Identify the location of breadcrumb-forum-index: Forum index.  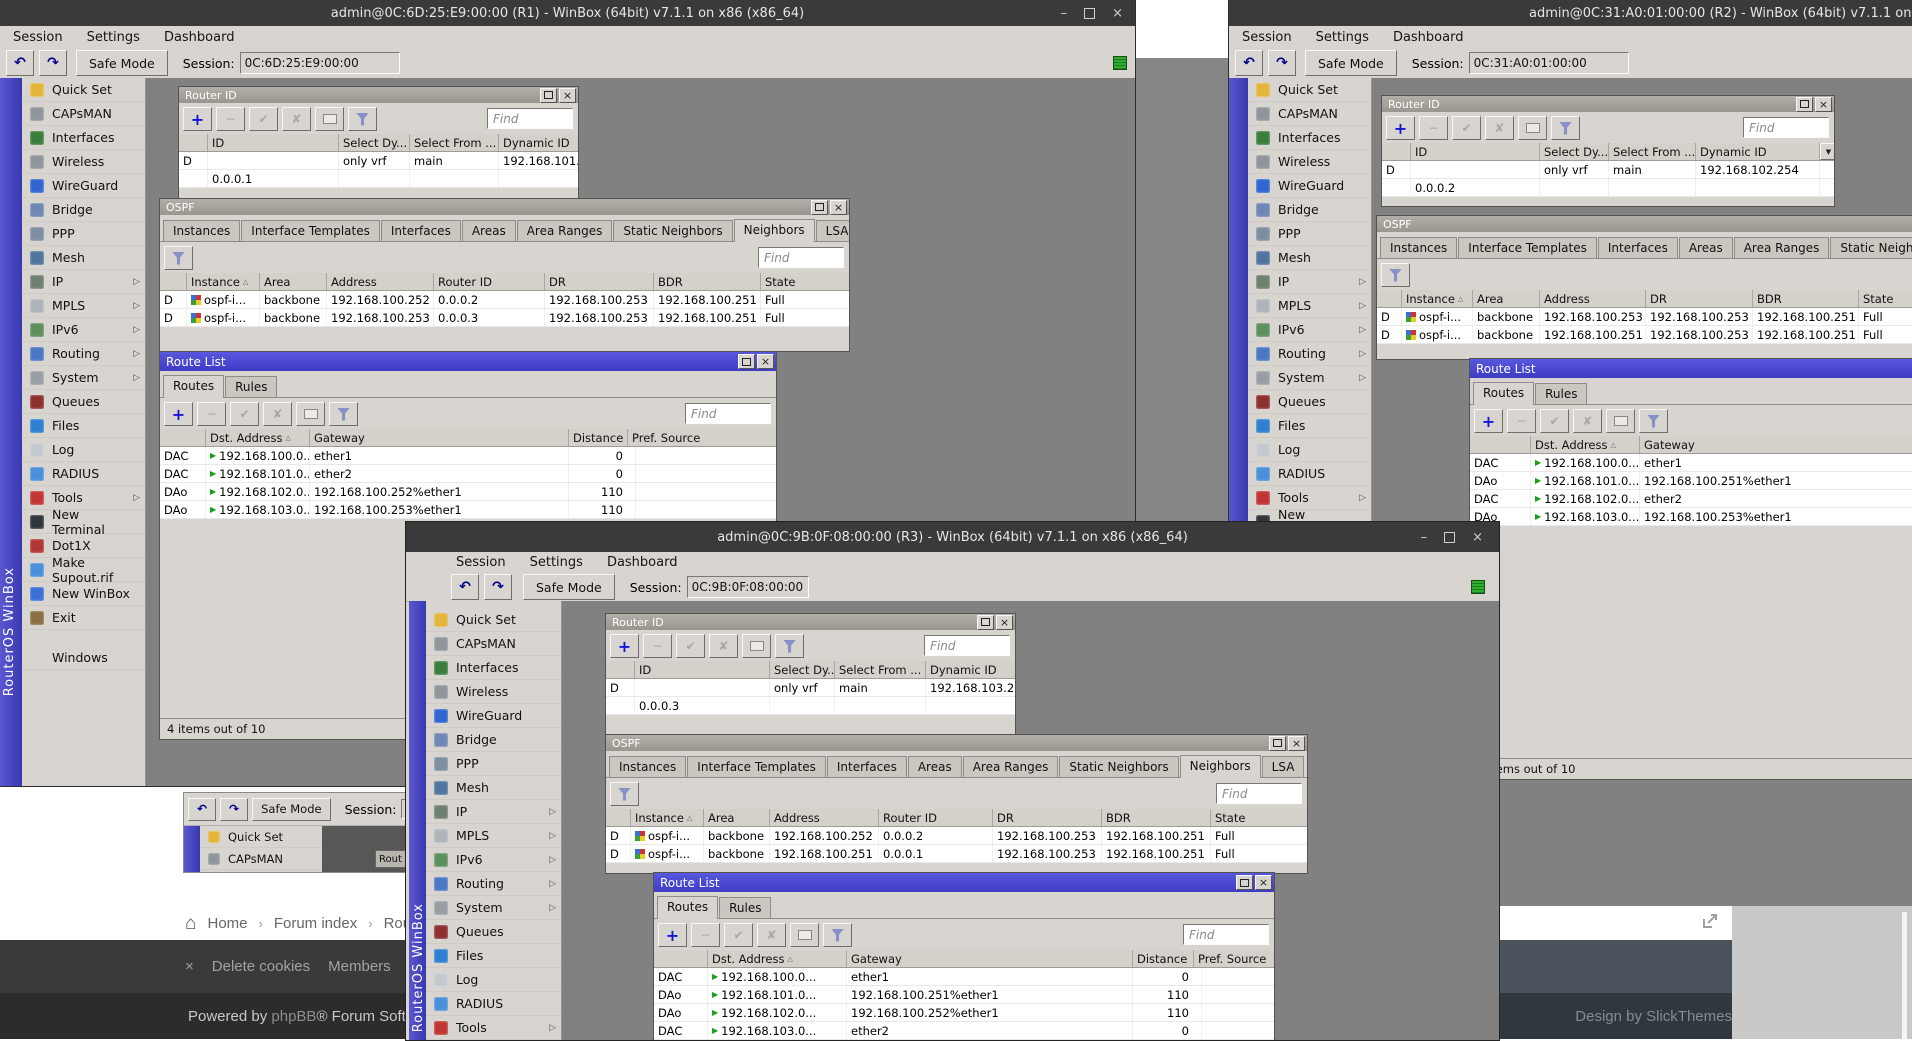
(315, 923).